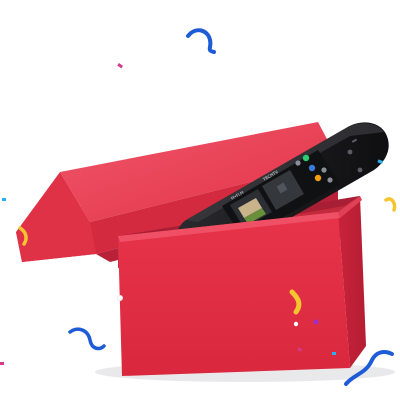 The height and width of the screenshot is (400, 400). Describe the element at coordinates (318, 178) in the screenshot. I see `app-icon-orange` at that location.